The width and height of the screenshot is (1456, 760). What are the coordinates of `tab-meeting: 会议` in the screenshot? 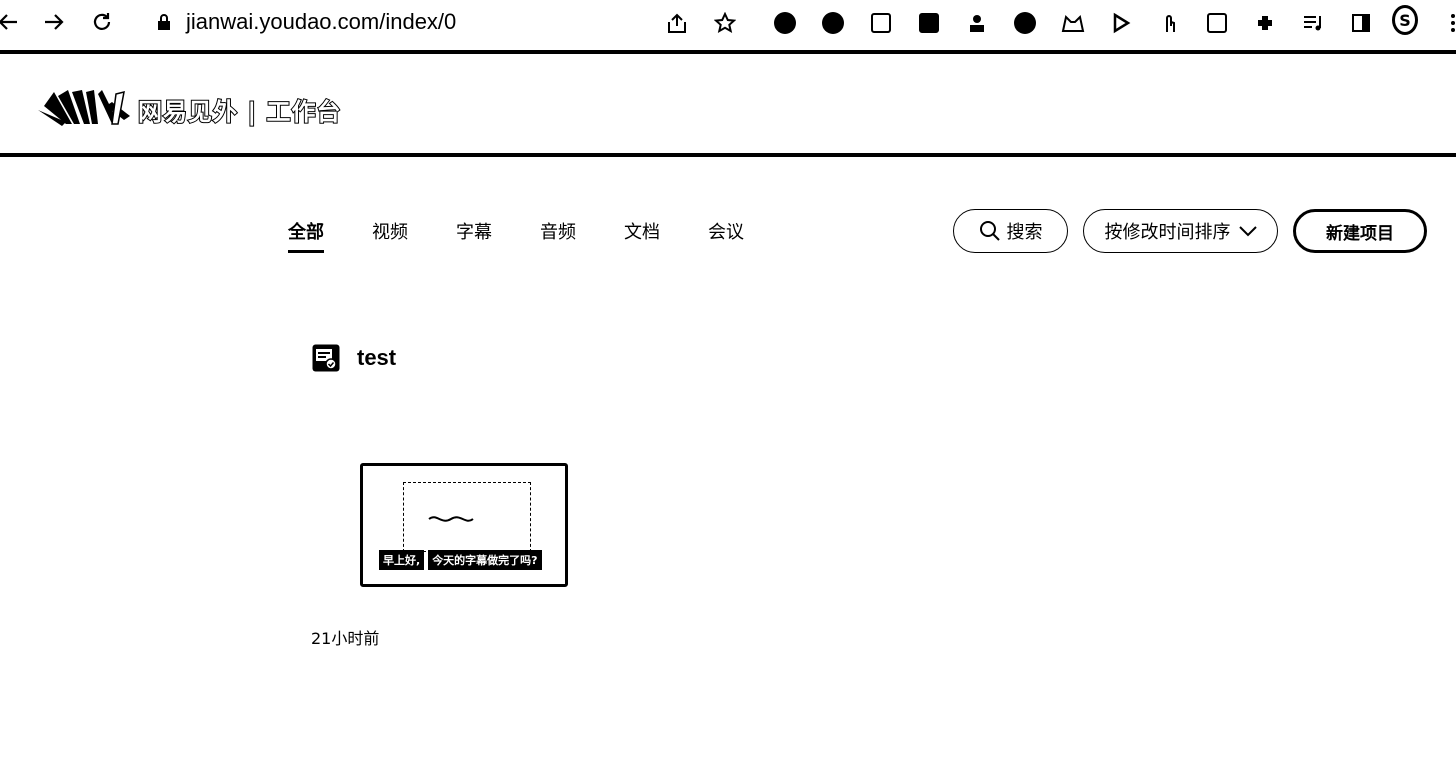 It's located at (726, 236).